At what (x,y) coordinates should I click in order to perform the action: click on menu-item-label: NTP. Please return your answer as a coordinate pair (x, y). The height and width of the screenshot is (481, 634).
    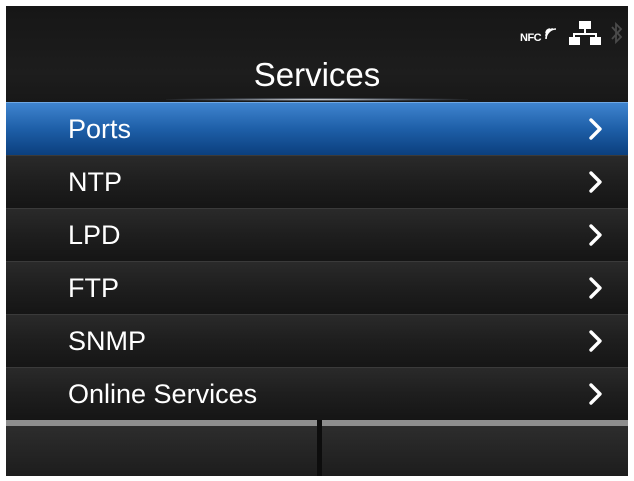
    Looking at the image, I should click on (95, 182).